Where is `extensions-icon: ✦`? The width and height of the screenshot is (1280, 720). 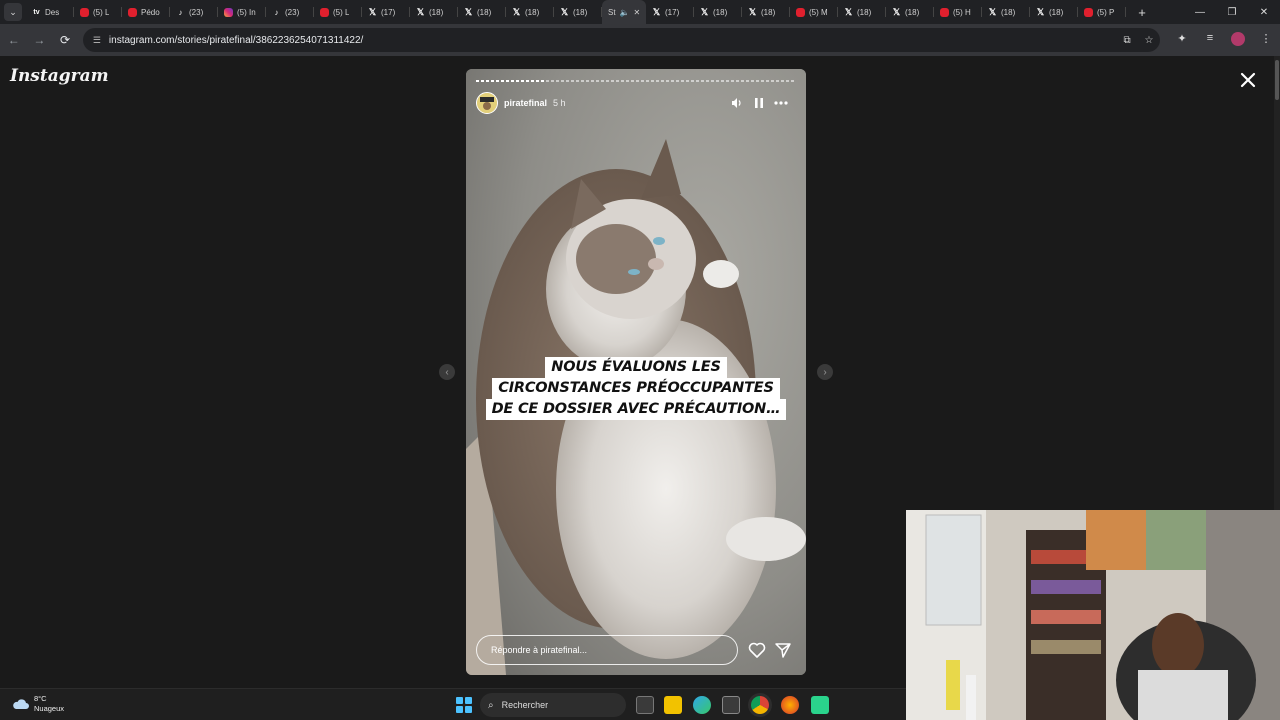
extensions-icon: ✦ is located at coordinates (1182, 40).